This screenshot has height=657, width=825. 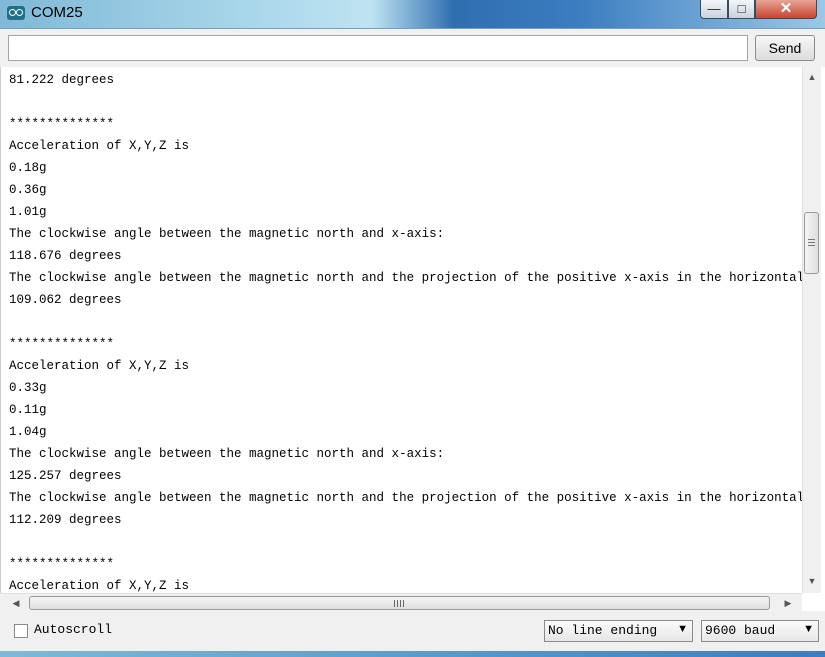 I want to click on line-ending-select: No line ending ▼, so click(x=618, y=631).